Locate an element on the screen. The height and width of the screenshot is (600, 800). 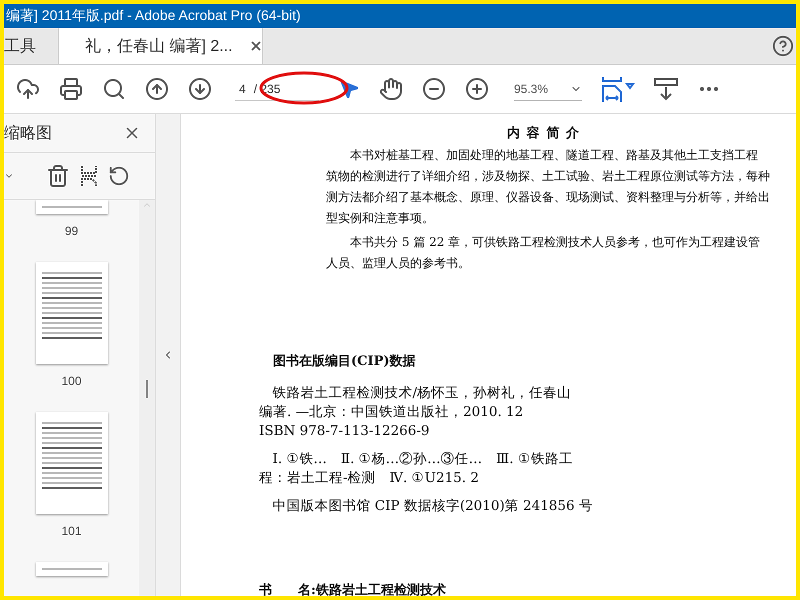
page-number-label: 99 is located at coordinates (71, 231).